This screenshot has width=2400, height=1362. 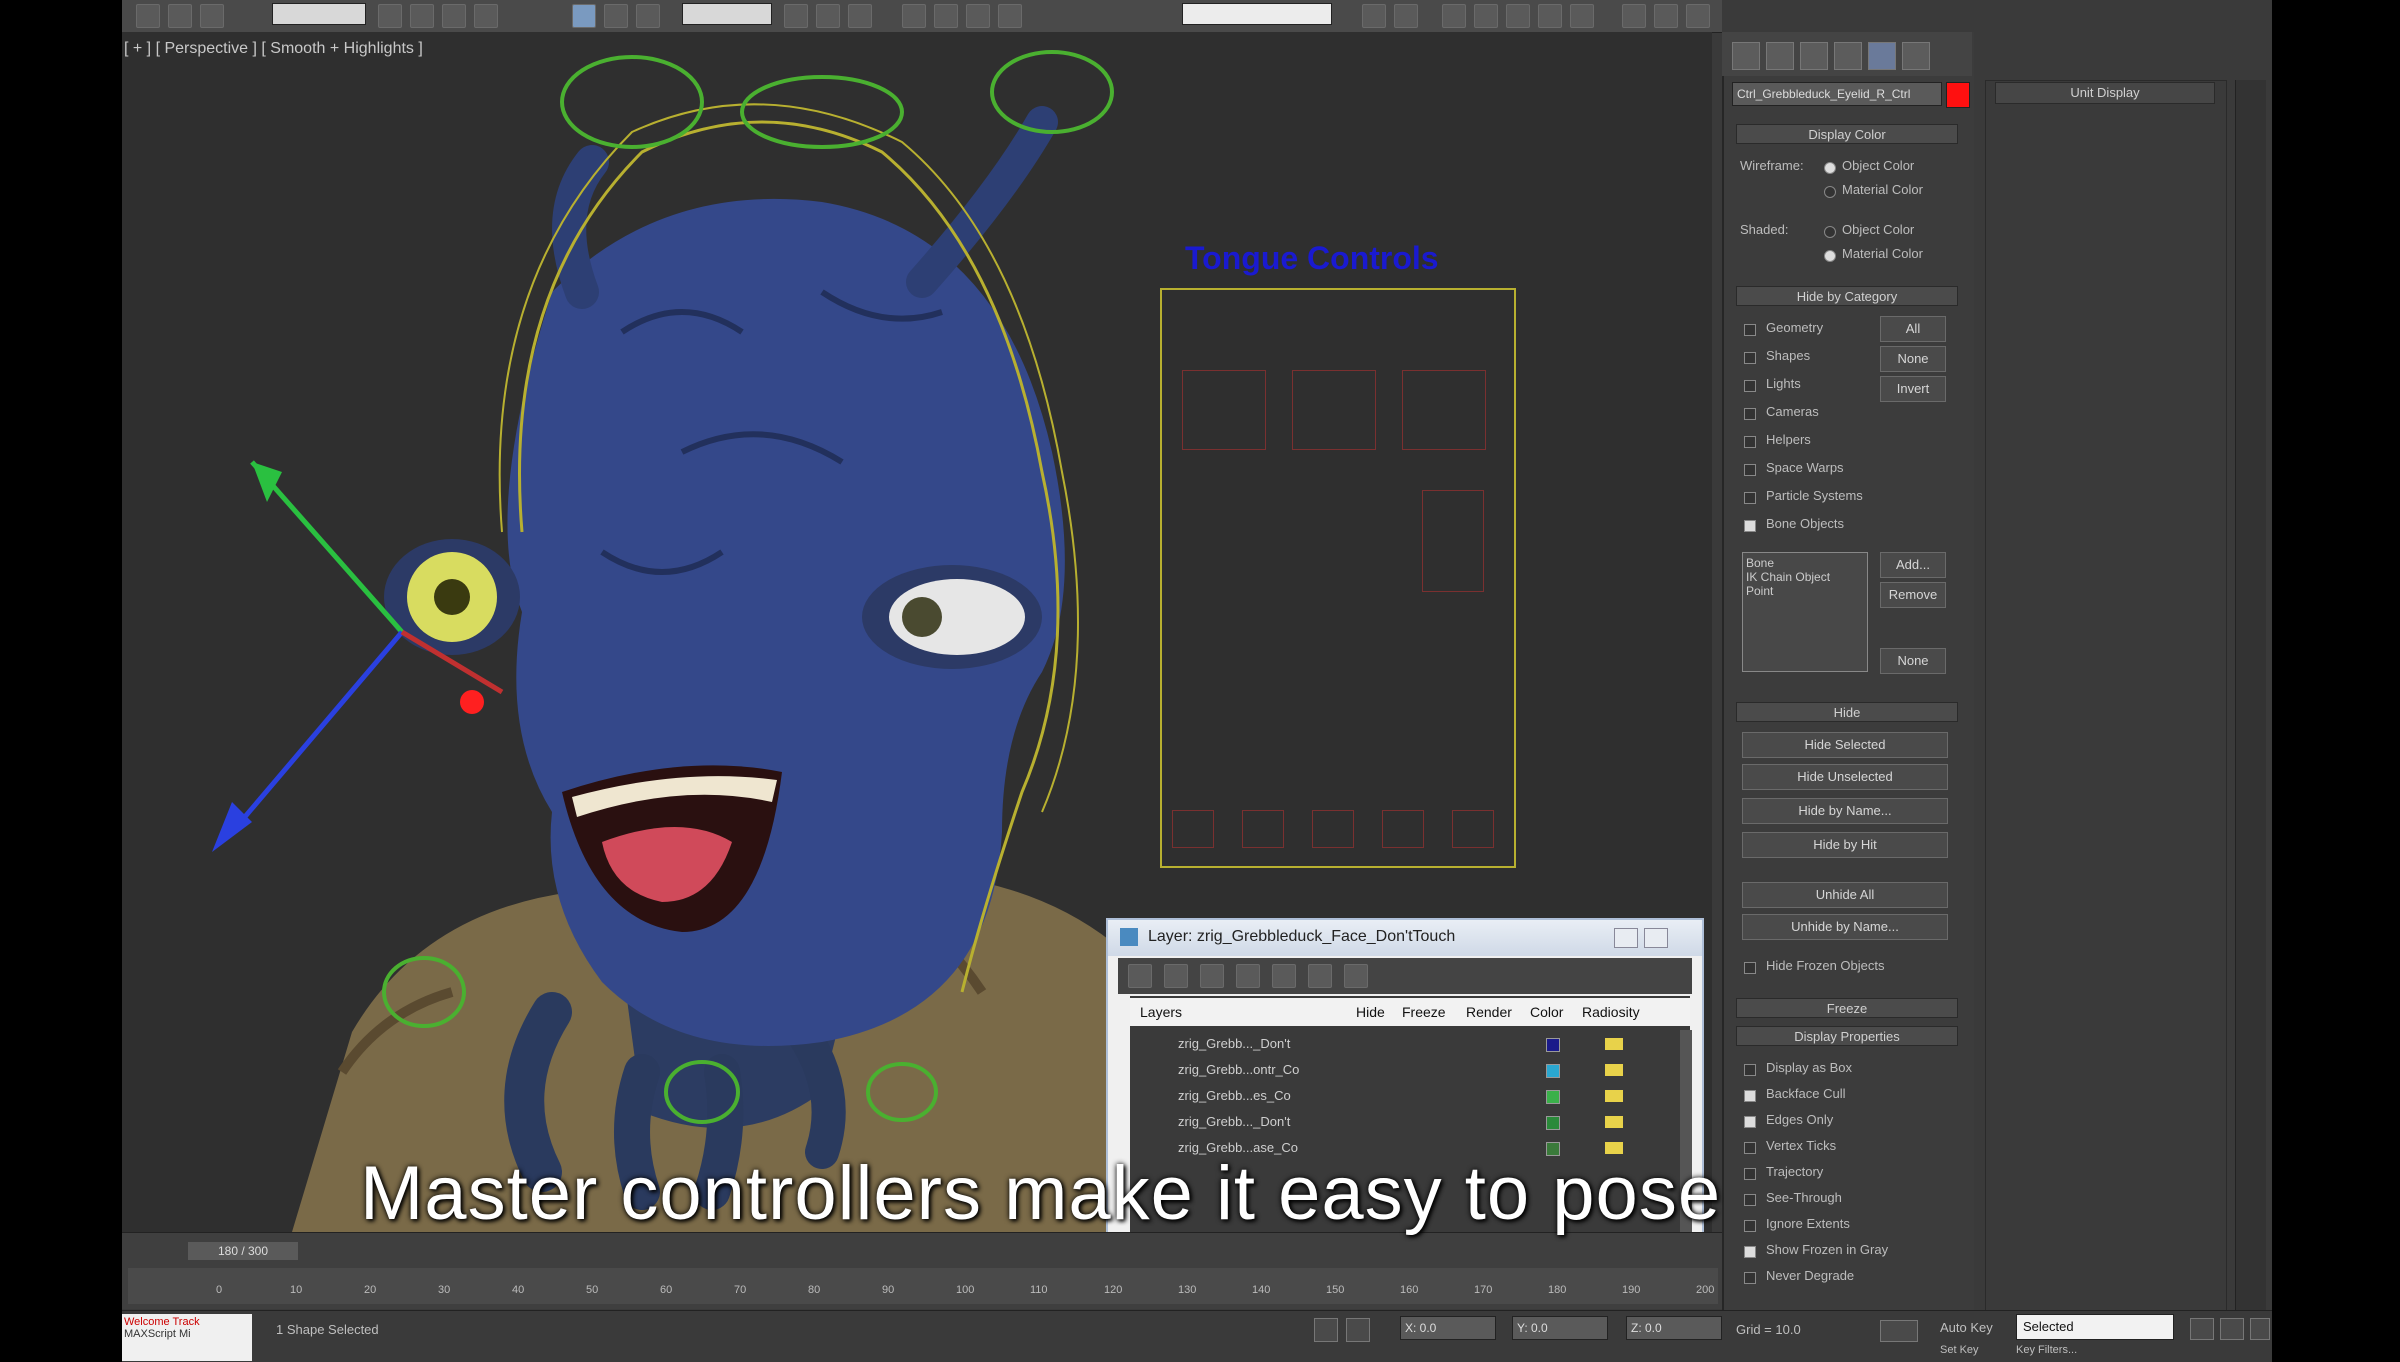 What do you see at coordinates (1750, 358) in the screenshot?
I see `category-shapes-checkbox` at bounding box center [1750, 358].